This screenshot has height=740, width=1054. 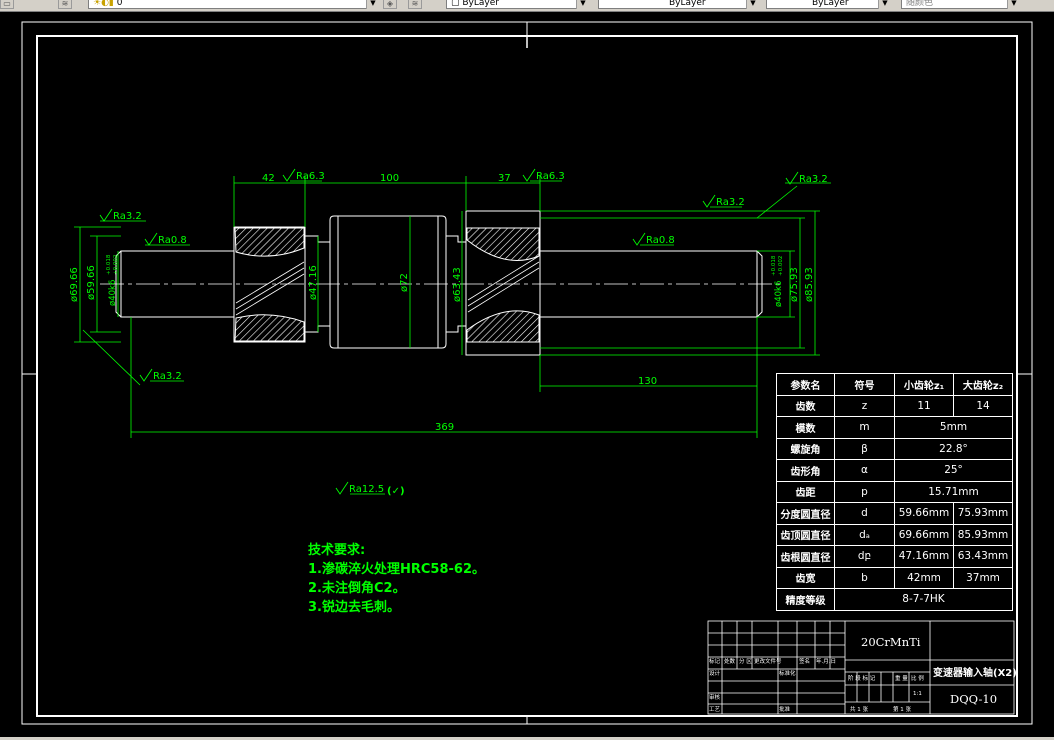 What do you see at coordinates (233, 4) in the screenshot?
I see `layer-dropdown: ☀◐▮ 0` at bounding box center [233, 4].